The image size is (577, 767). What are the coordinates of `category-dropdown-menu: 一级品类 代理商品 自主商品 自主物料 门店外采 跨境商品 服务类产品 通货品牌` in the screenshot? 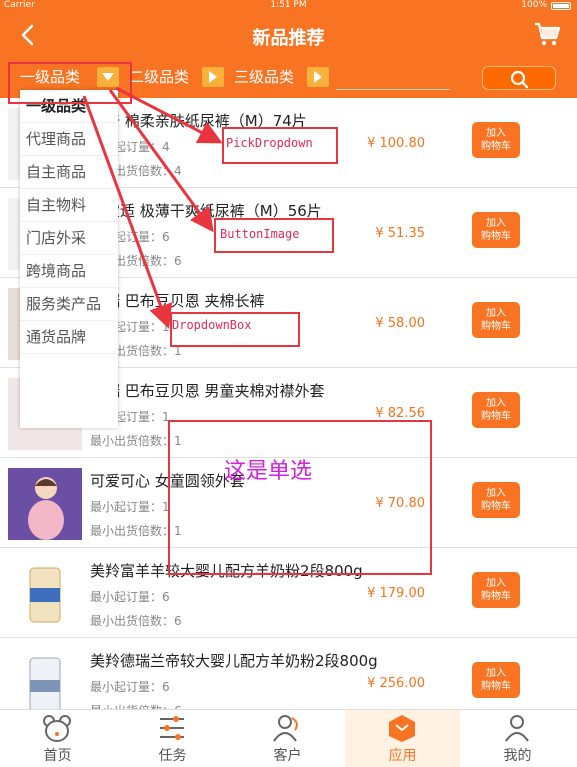 It's located at (69, 259).